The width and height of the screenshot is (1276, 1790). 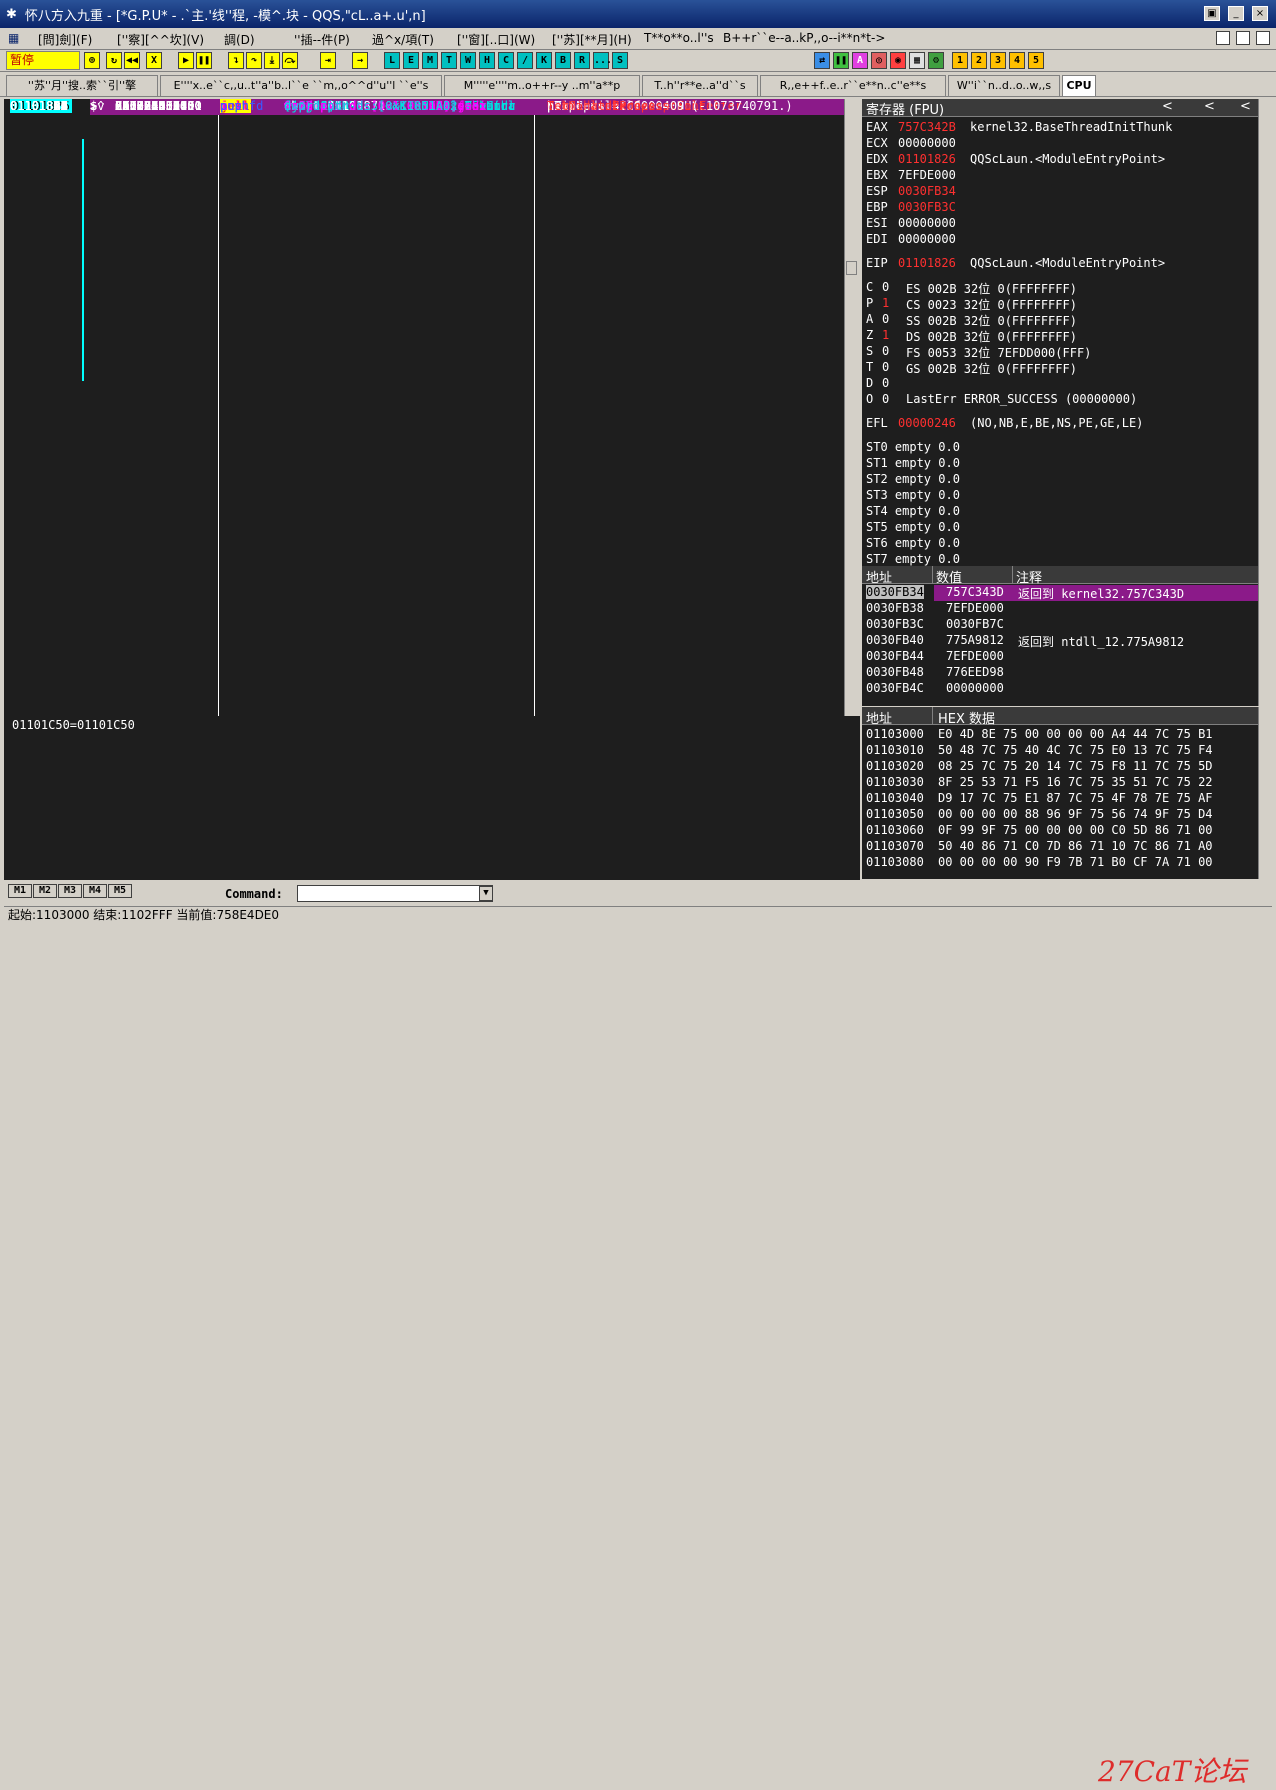 What do you see at coordinates (1212, 13) in the screenshot?
I see `restore-icon: ▣` at bounding box center [1212, 13].